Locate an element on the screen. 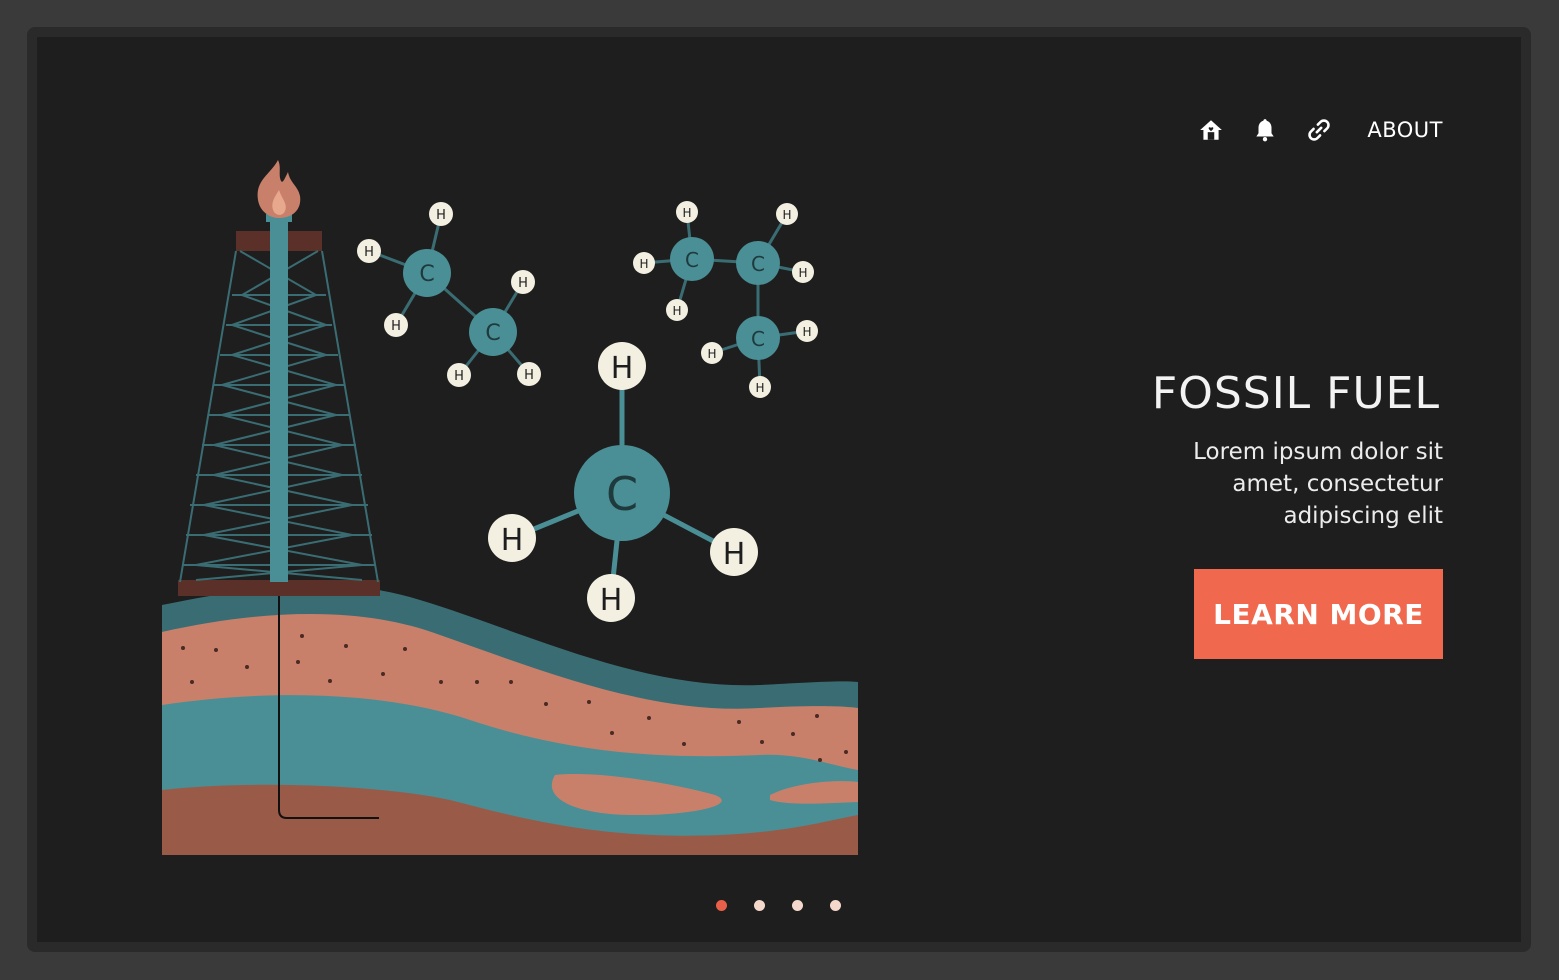 This screenshot has height=980, width=1559. top-nav: ABOUT is located at coordinates (1320, 130).